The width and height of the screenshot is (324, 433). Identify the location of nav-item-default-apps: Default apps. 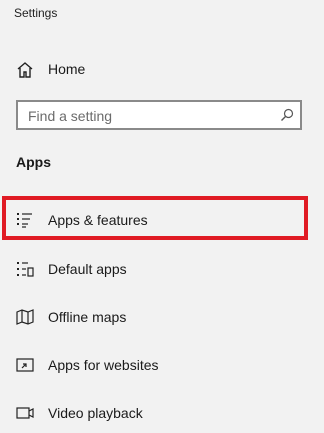
(162, 269).